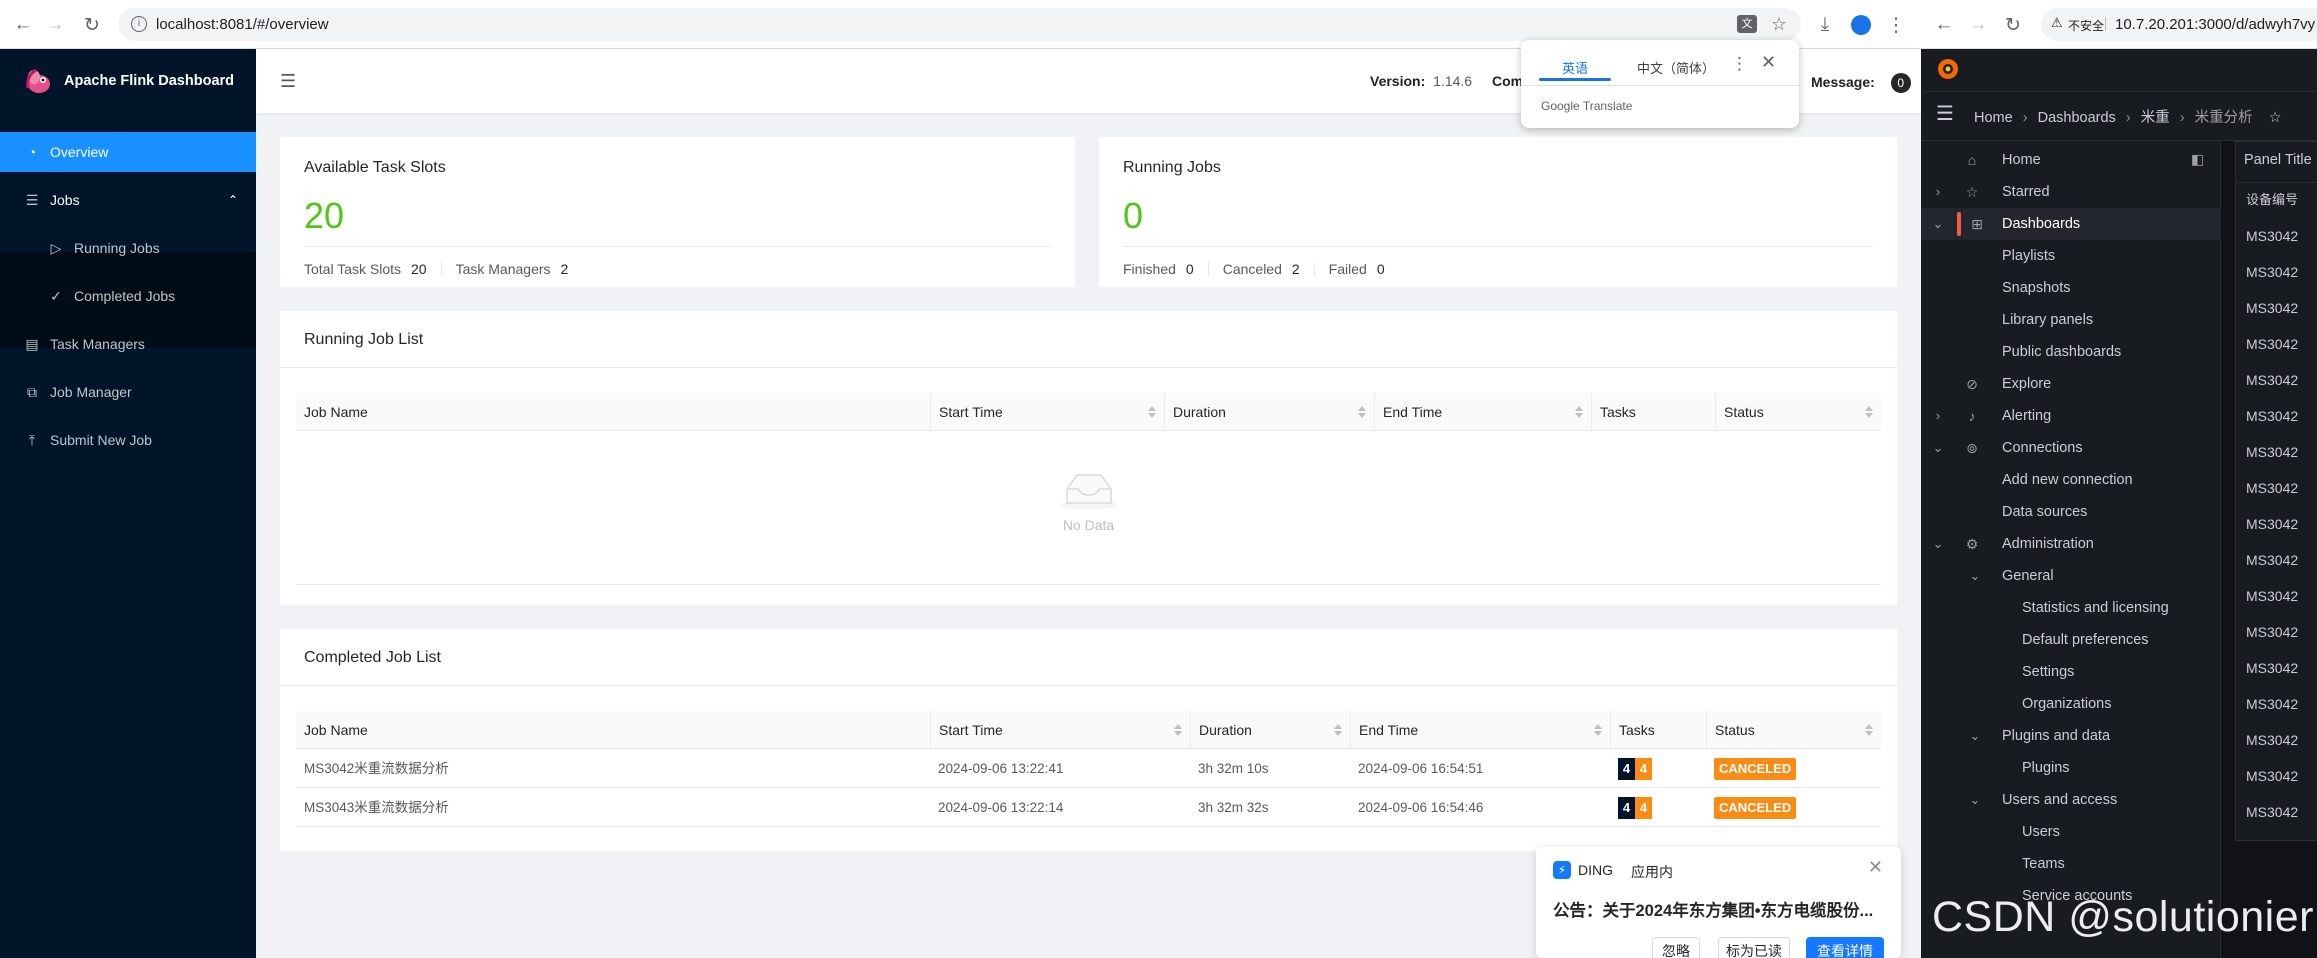 This screenshot has height=958, width=2317. Describe the element at coordinates (2071, 640) in the screenshot. I see `nav-default-preferences: Default preferences` at that location.